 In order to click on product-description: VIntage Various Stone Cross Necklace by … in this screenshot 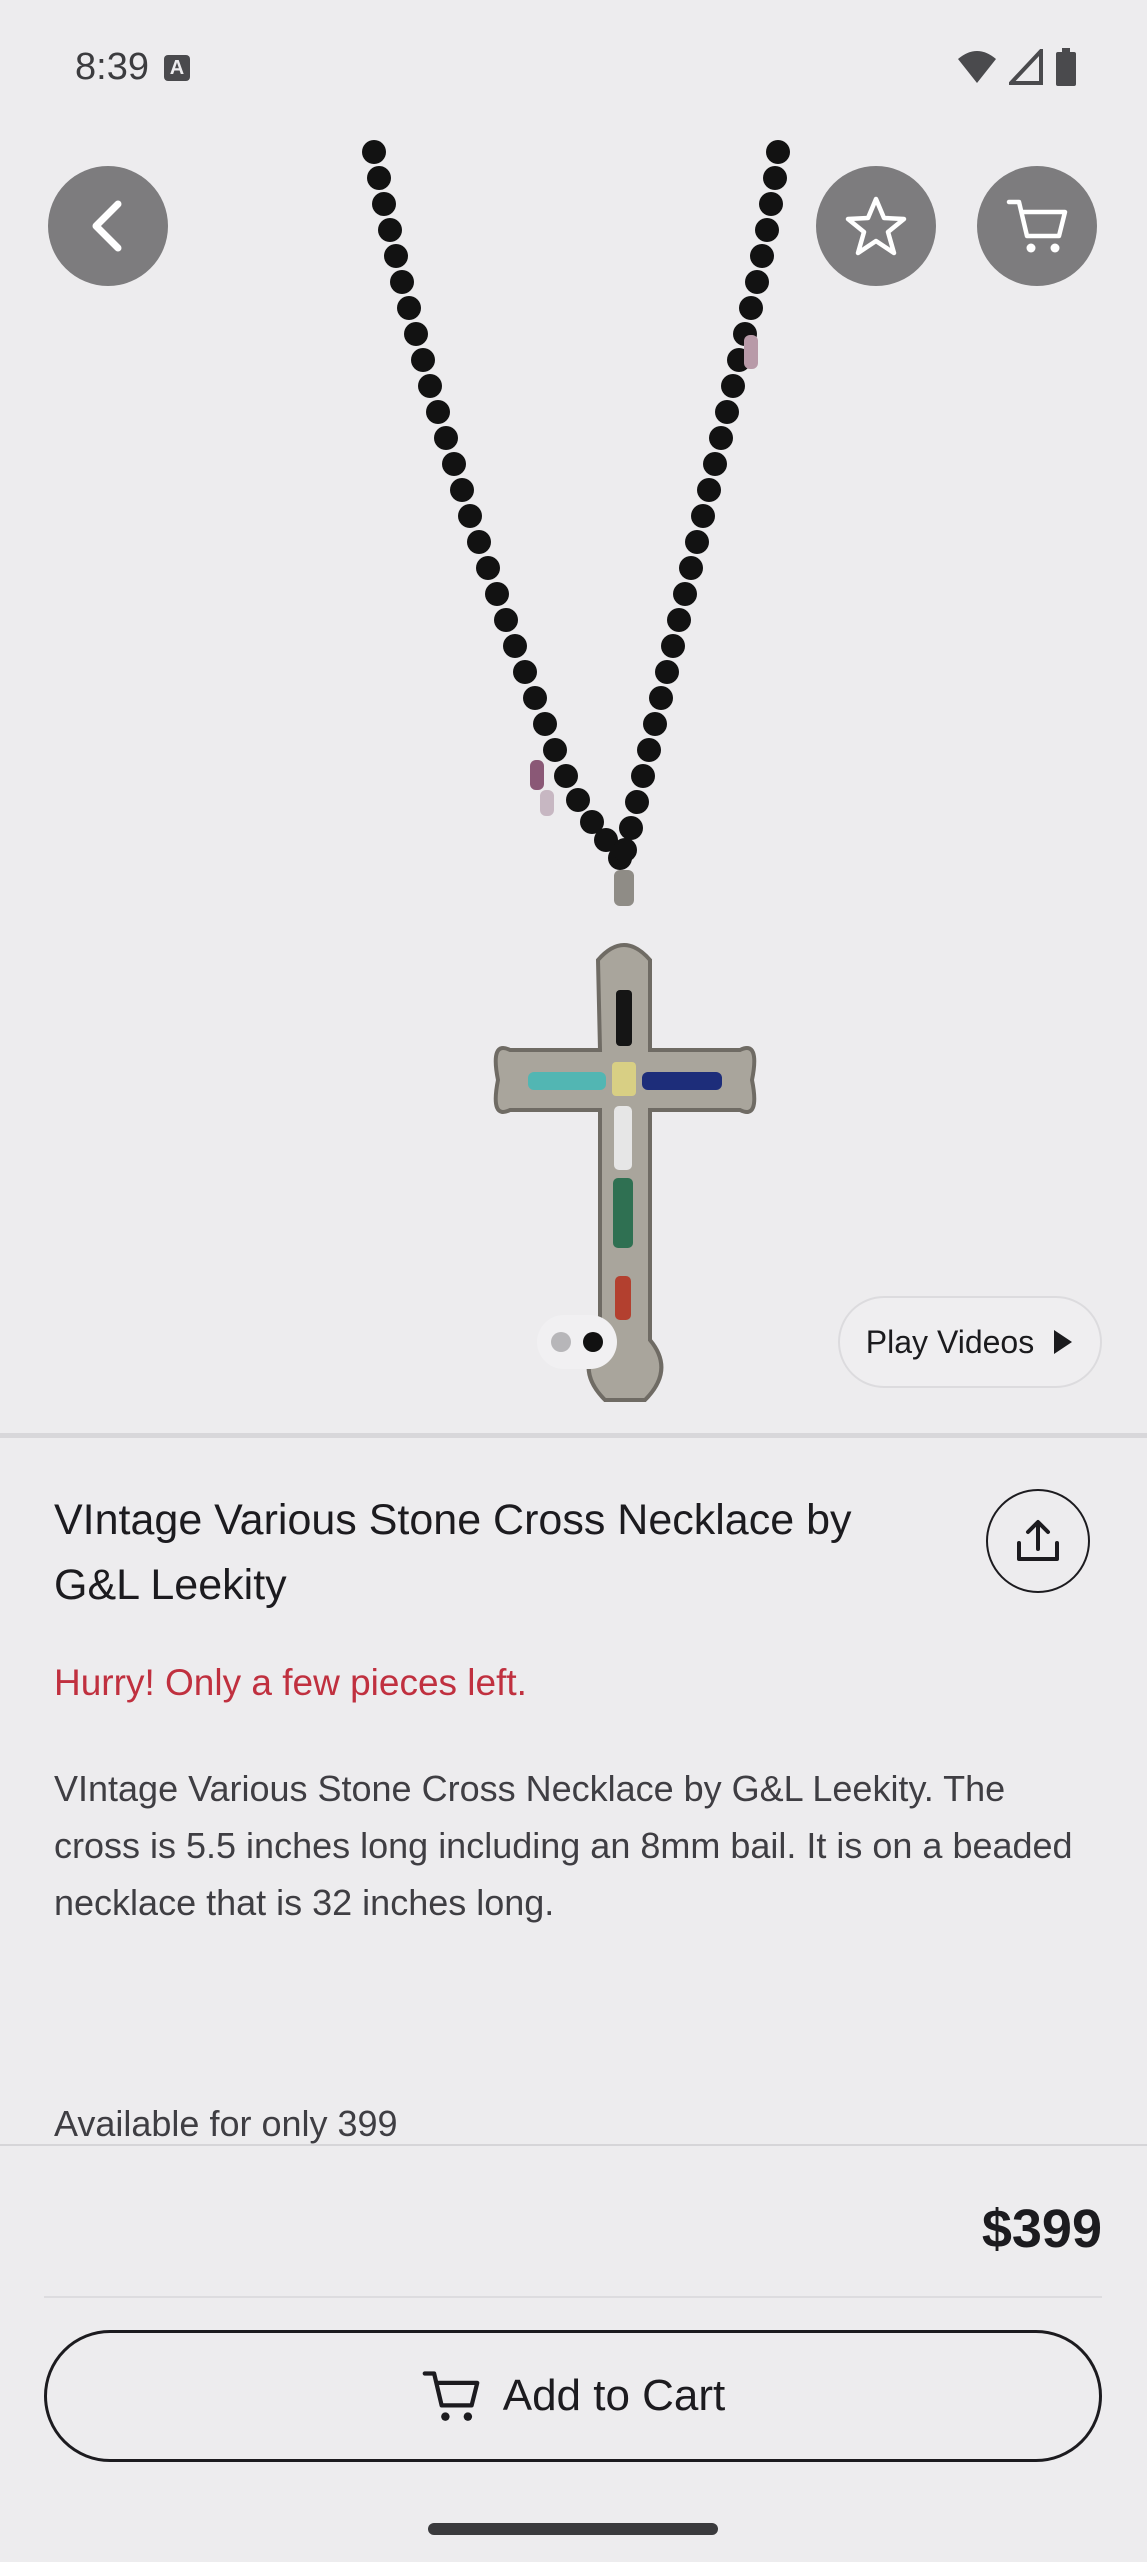, I will do `click(563, 1845)`.